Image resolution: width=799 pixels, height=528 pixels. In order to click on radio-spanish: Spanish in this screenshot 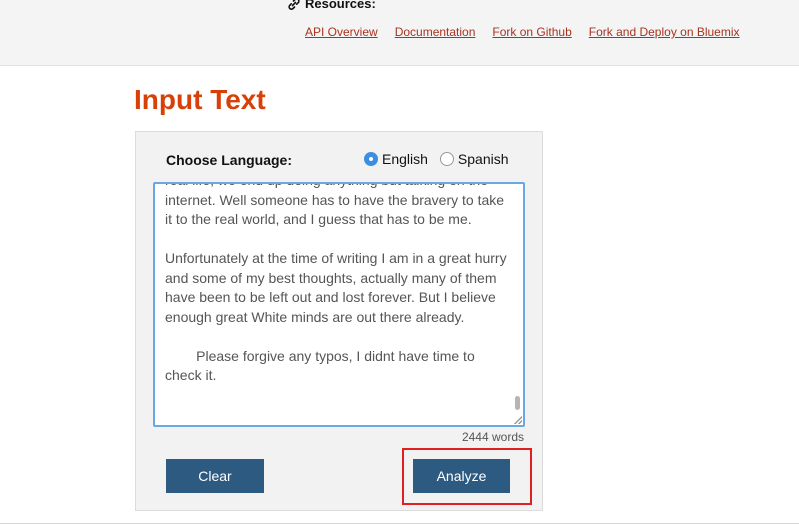, I will do `click(474, 159)`.